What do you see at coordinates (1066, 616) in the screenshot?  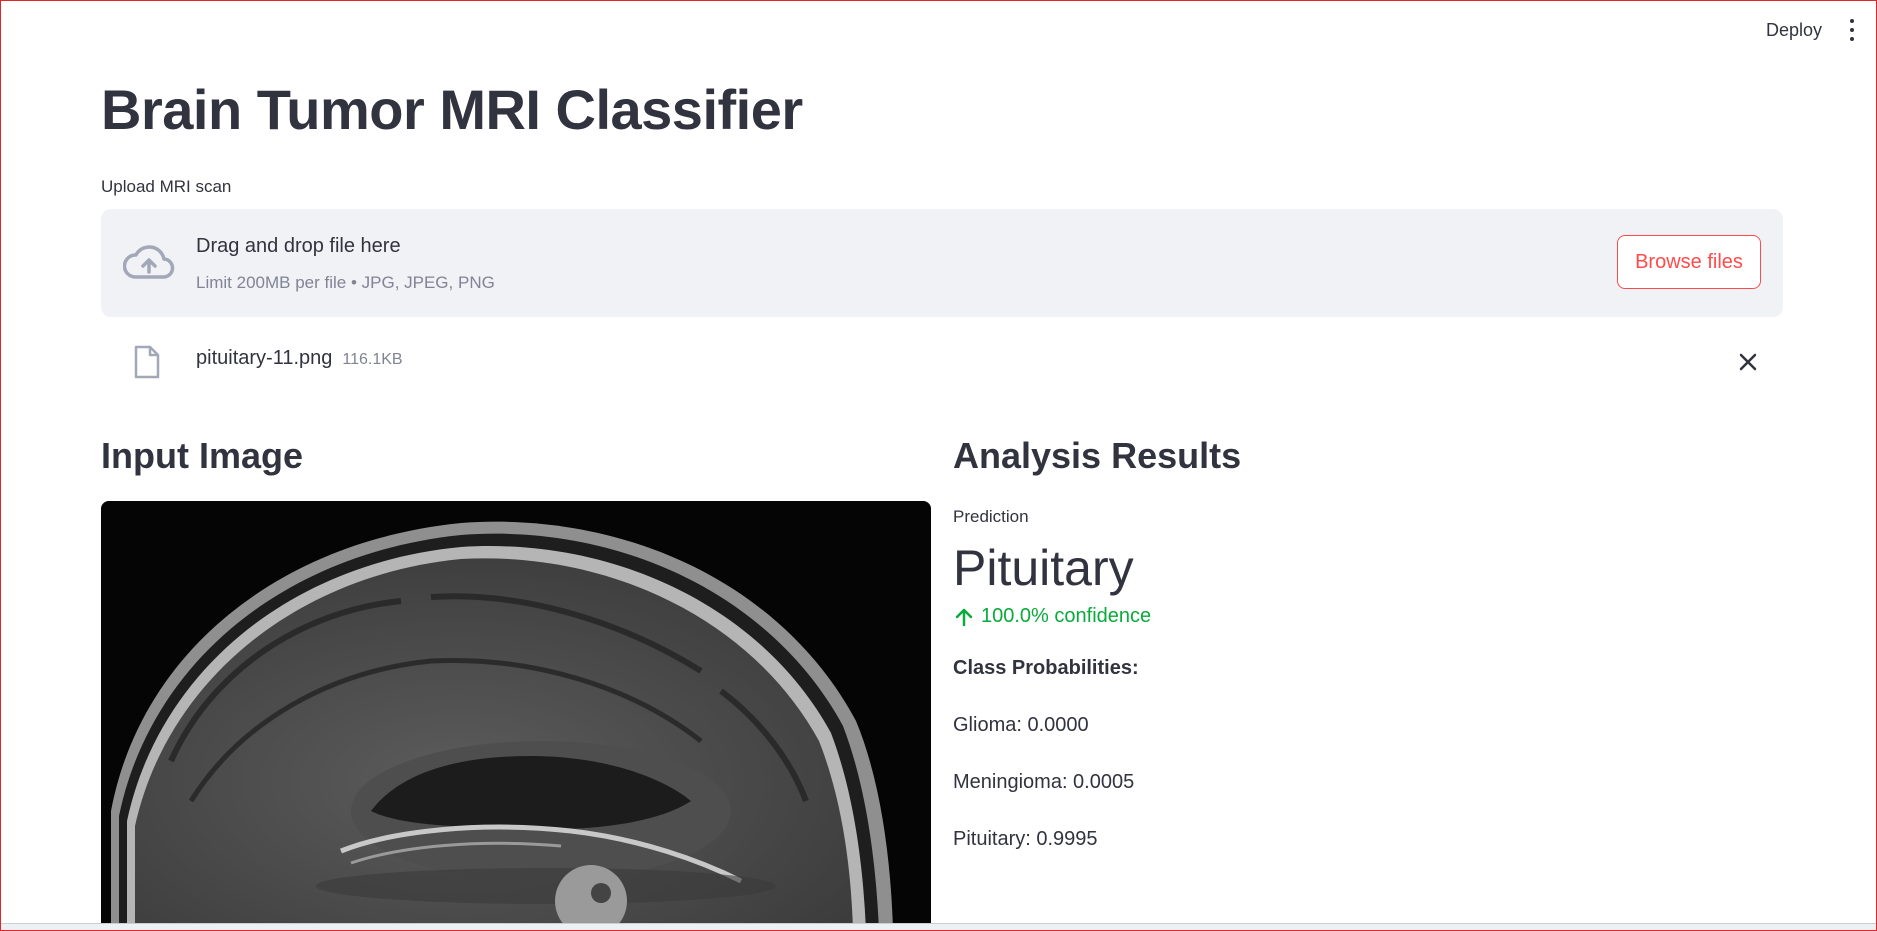 I see `confidence-text: 100.0% confidence` at bounding box center [1066, 616].